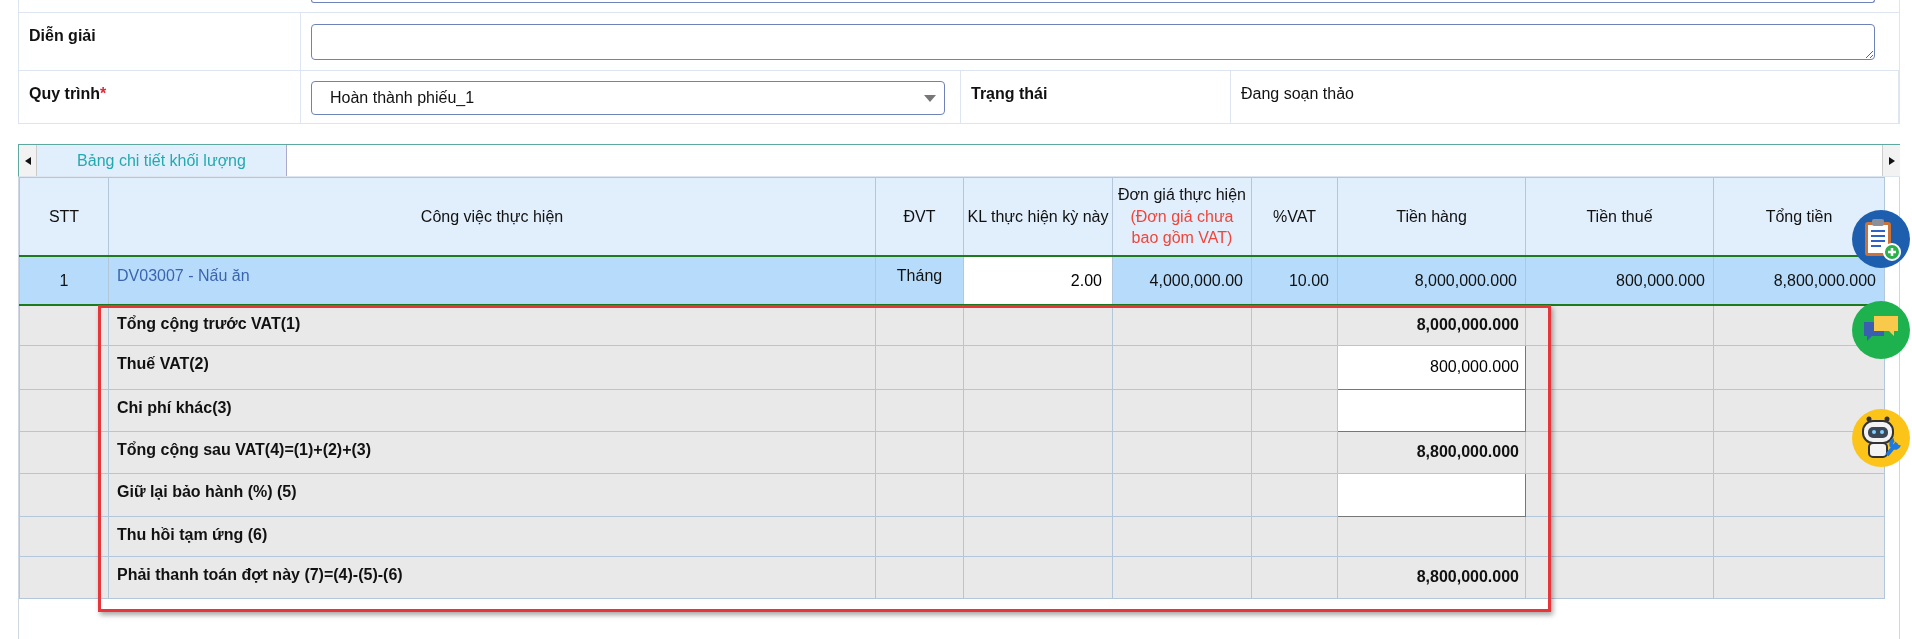  What do you see at coordinates (930, 98) in the screenshot?
I see `caret-down-icon` at bounding box center [930, 98].